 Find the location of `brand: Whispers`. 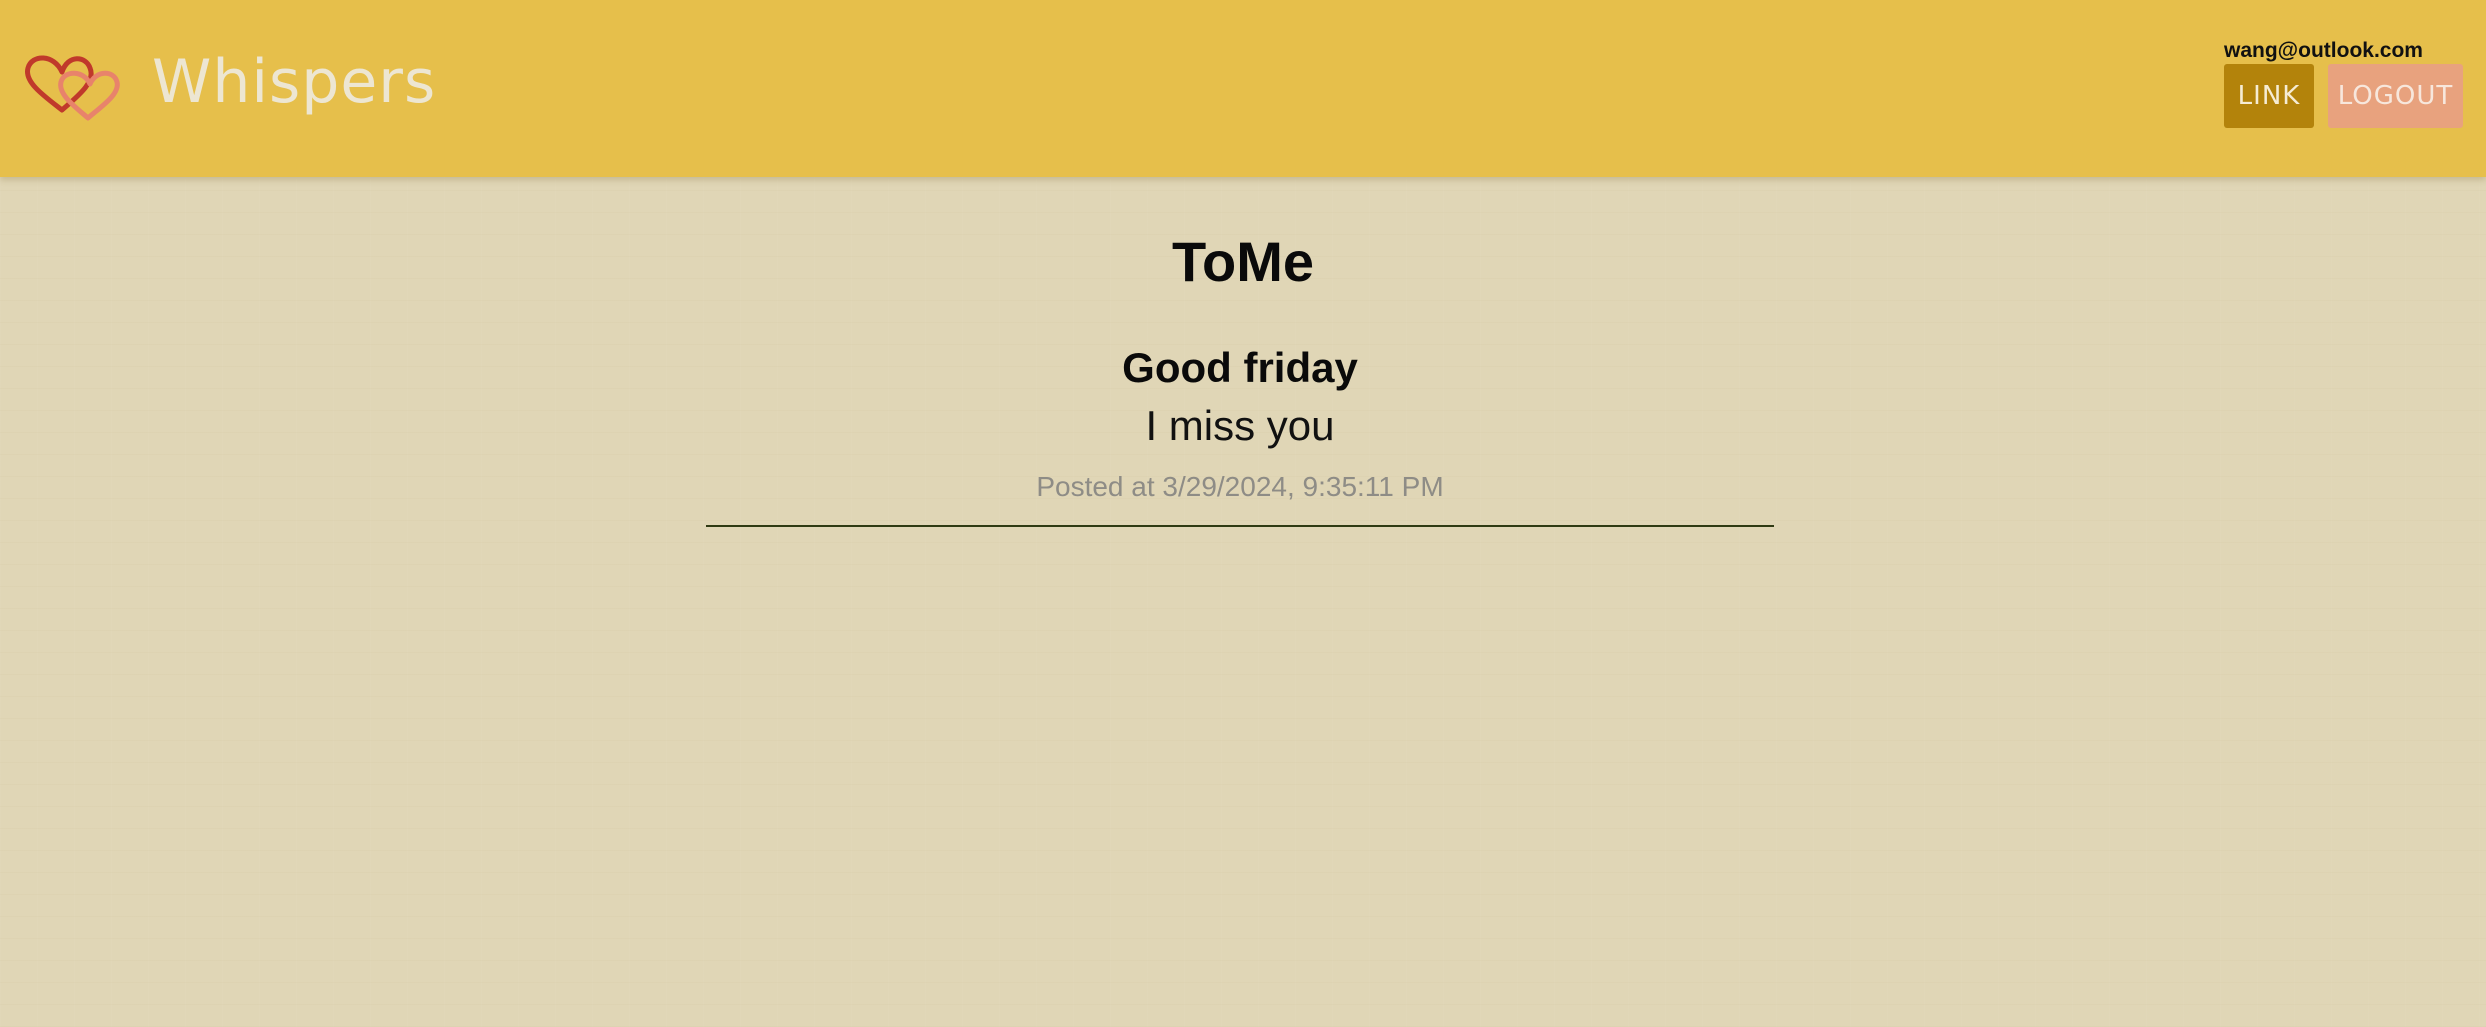

brand: Whispers is located at coordinates (230, 85).